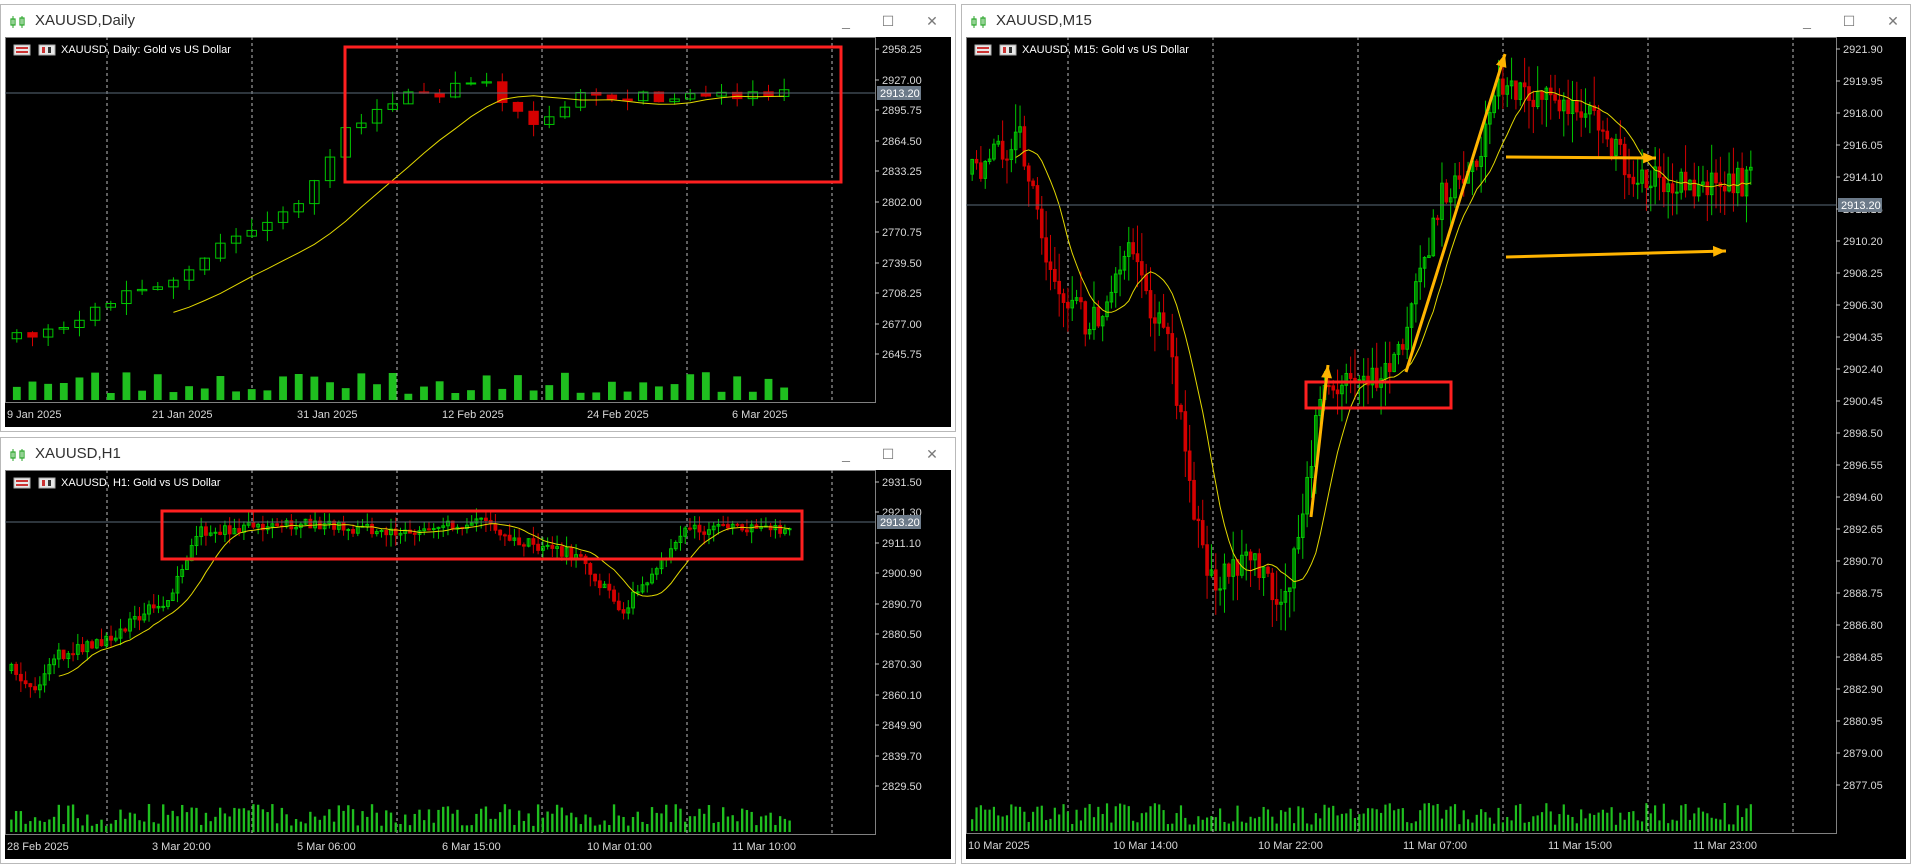  I want to click on x-tick-label: 12 Feb 2025, so click(473, 415).